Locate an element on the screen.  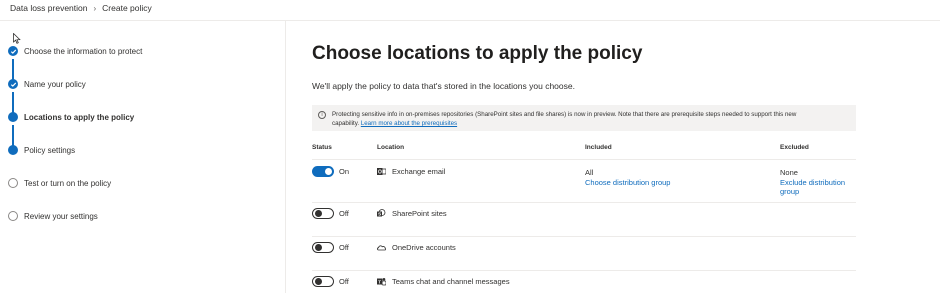
exchange-email-toggle is located at coordinates (323, 171).